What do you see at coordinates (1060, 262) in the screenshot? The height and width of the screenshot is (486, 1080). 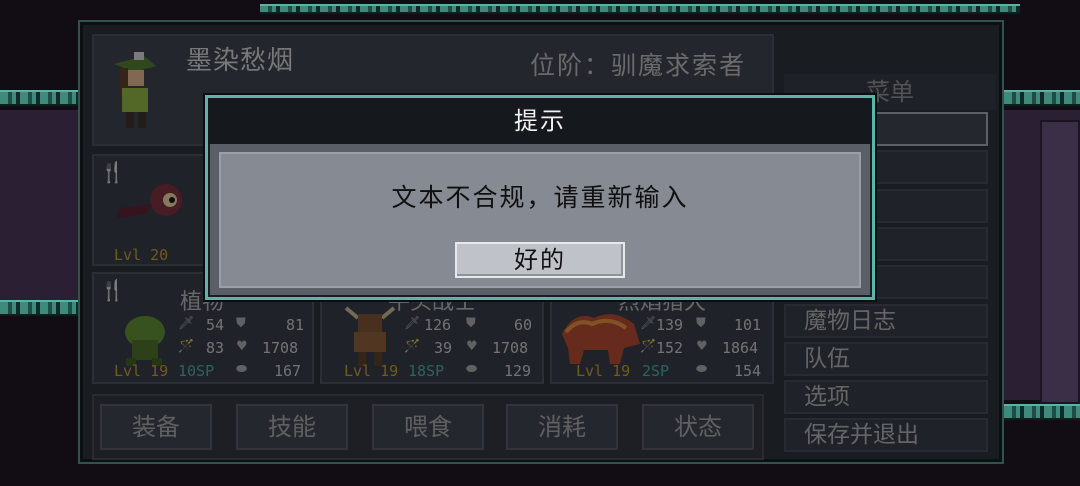 I see `bg-pillar-right` at bounding box center [1060, 262].